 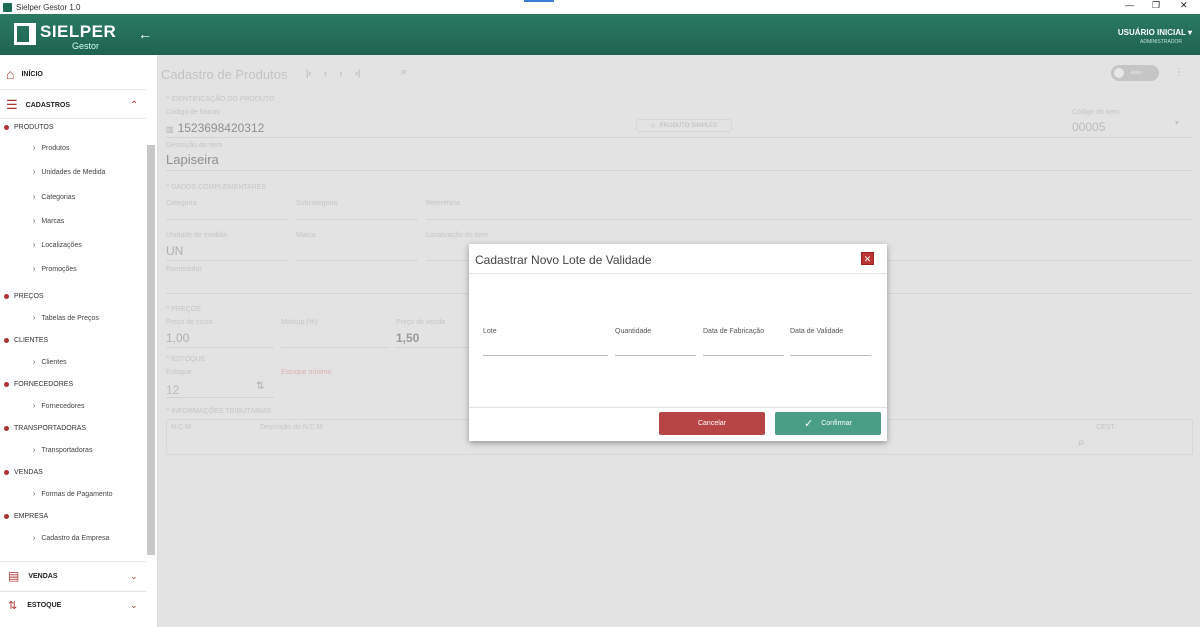 I want to click on group-label: FORNECEDORES, so click(x=44, y=384).